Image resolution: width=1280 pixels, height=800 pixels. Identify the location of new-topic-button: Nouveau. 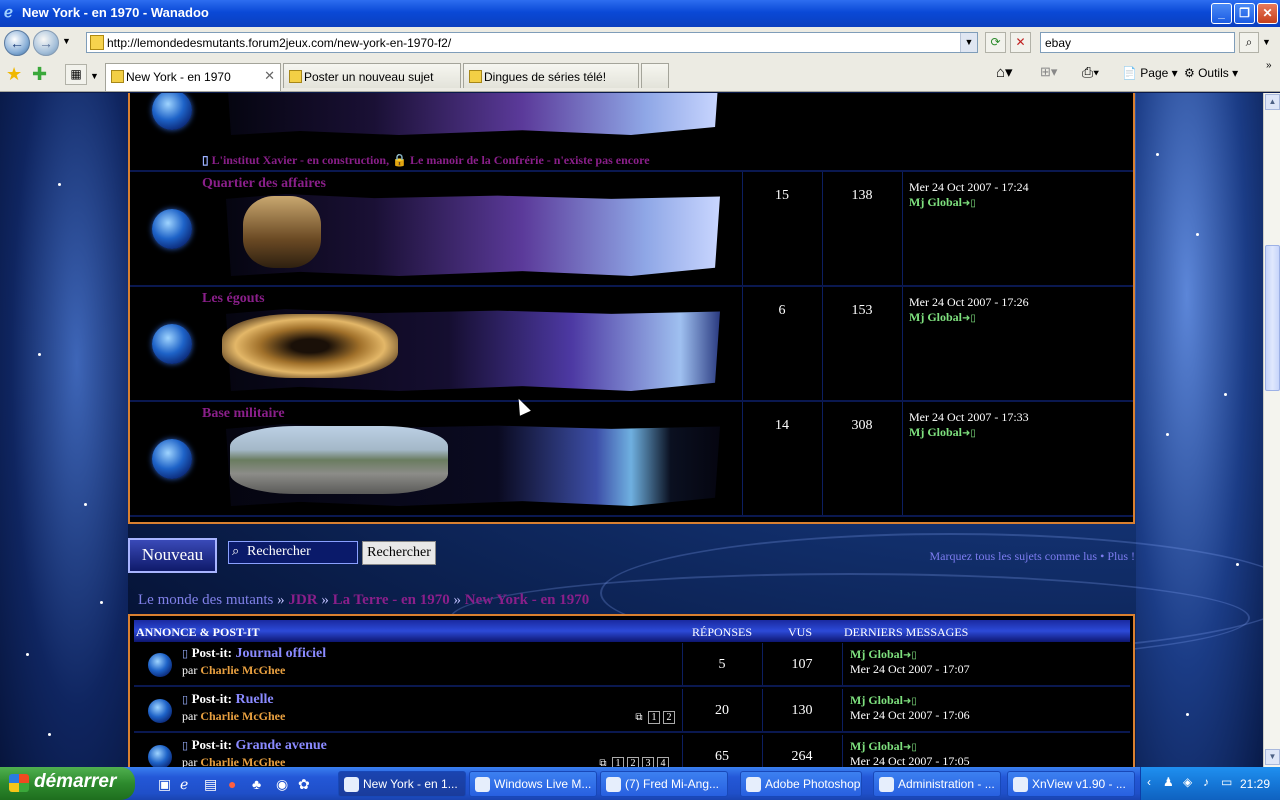
(172, 555).